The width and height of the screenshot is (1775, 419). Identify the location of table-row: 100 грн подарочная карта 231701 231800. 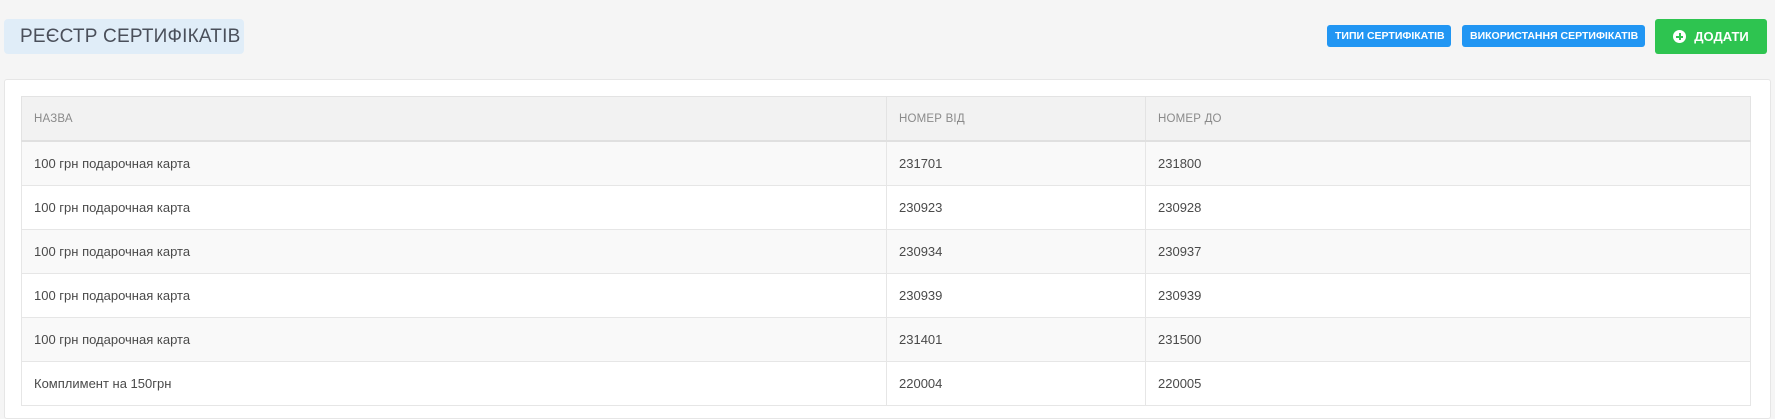
(886, 163).